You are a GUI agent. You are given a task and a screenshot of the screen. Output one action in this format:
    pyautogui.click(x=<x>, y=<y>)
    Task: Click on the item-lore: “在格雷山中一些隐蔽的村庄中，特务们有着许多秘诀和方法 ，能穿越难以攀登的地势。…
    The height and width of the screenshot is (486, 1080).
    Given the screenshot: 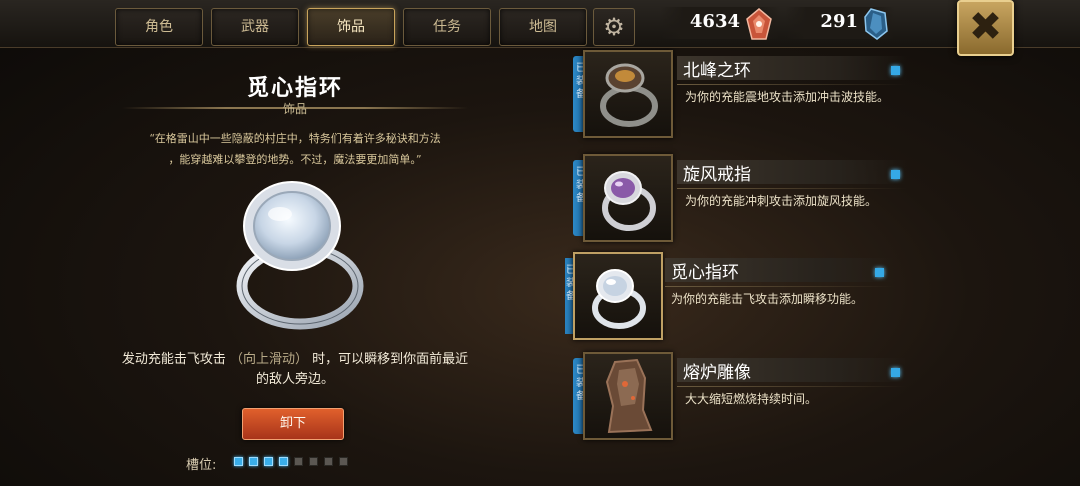 What is the action you would take?
    pyautogui.click(x=295, y=149)
    